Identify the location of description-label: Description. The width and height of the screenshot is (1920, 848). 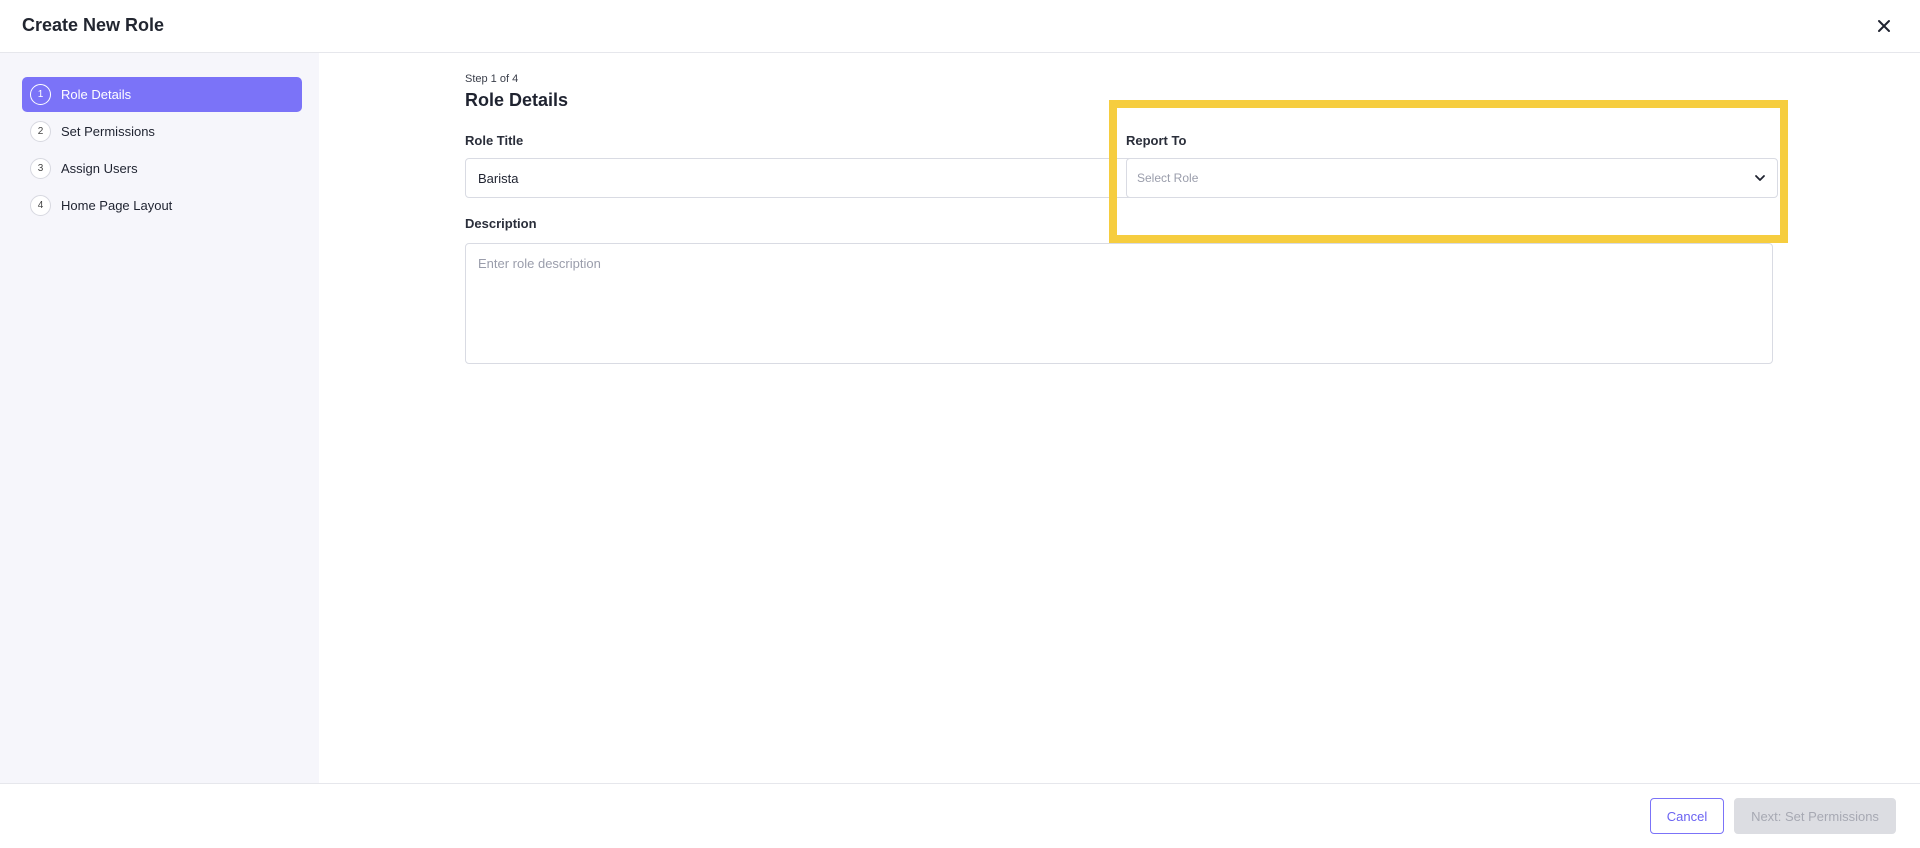
(501, 223).